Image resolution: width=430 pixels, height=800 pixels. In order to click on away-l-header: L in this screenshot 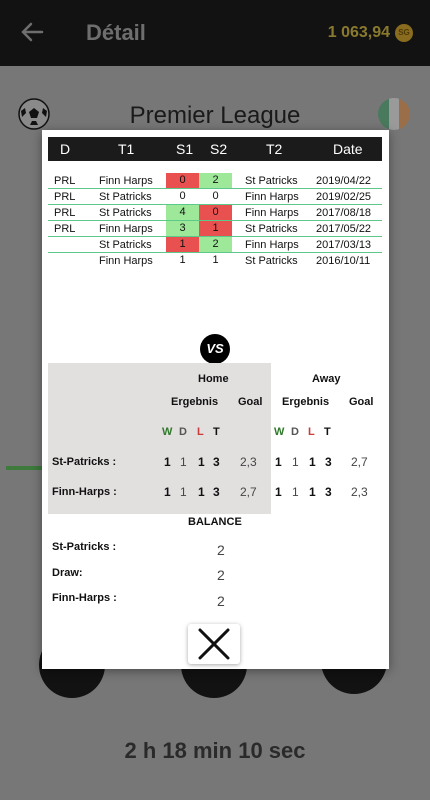, I will do `click(311, 432)`.